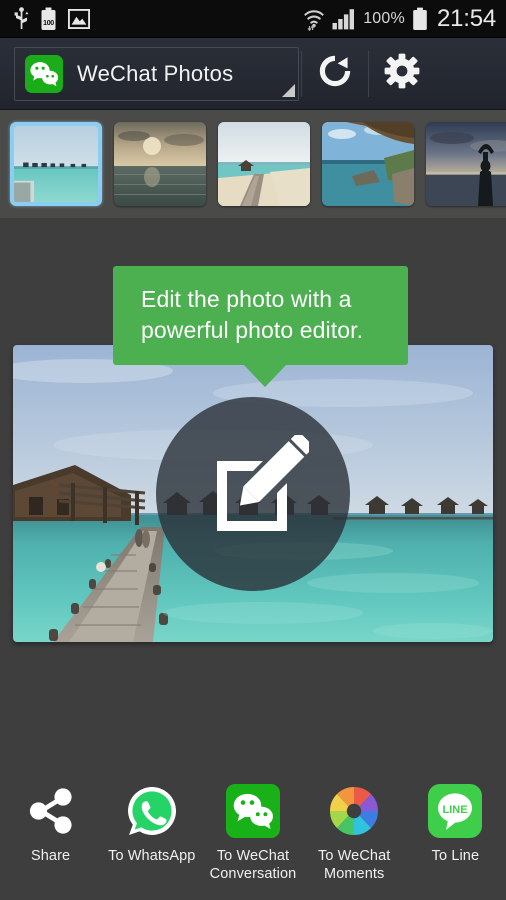  Describe the element at coordinates (152, 856) in the screenshot. I see `action-whatsapp-label: To WhatsApp` at that location.